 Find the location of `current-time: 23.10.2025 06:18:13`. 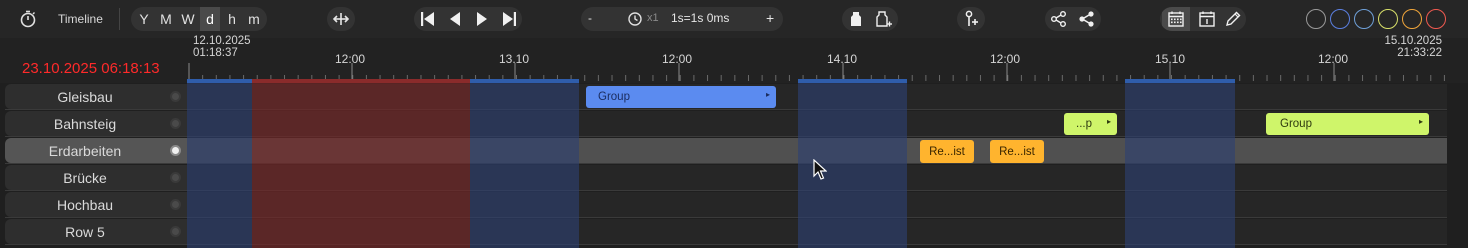

current-time: 23.10.2025 06:18:13 is located at coordinates (91, 68).